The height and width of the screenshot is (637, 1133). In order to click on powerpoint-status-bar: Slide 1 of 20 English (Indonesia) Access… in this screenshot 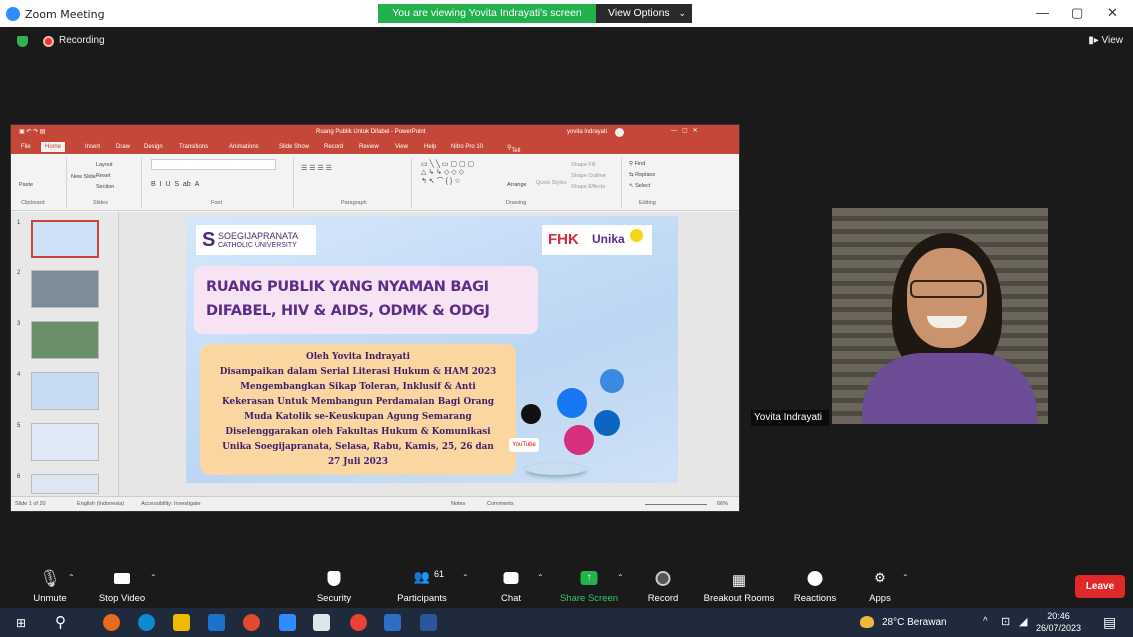, I will do `click(375, 503)`.